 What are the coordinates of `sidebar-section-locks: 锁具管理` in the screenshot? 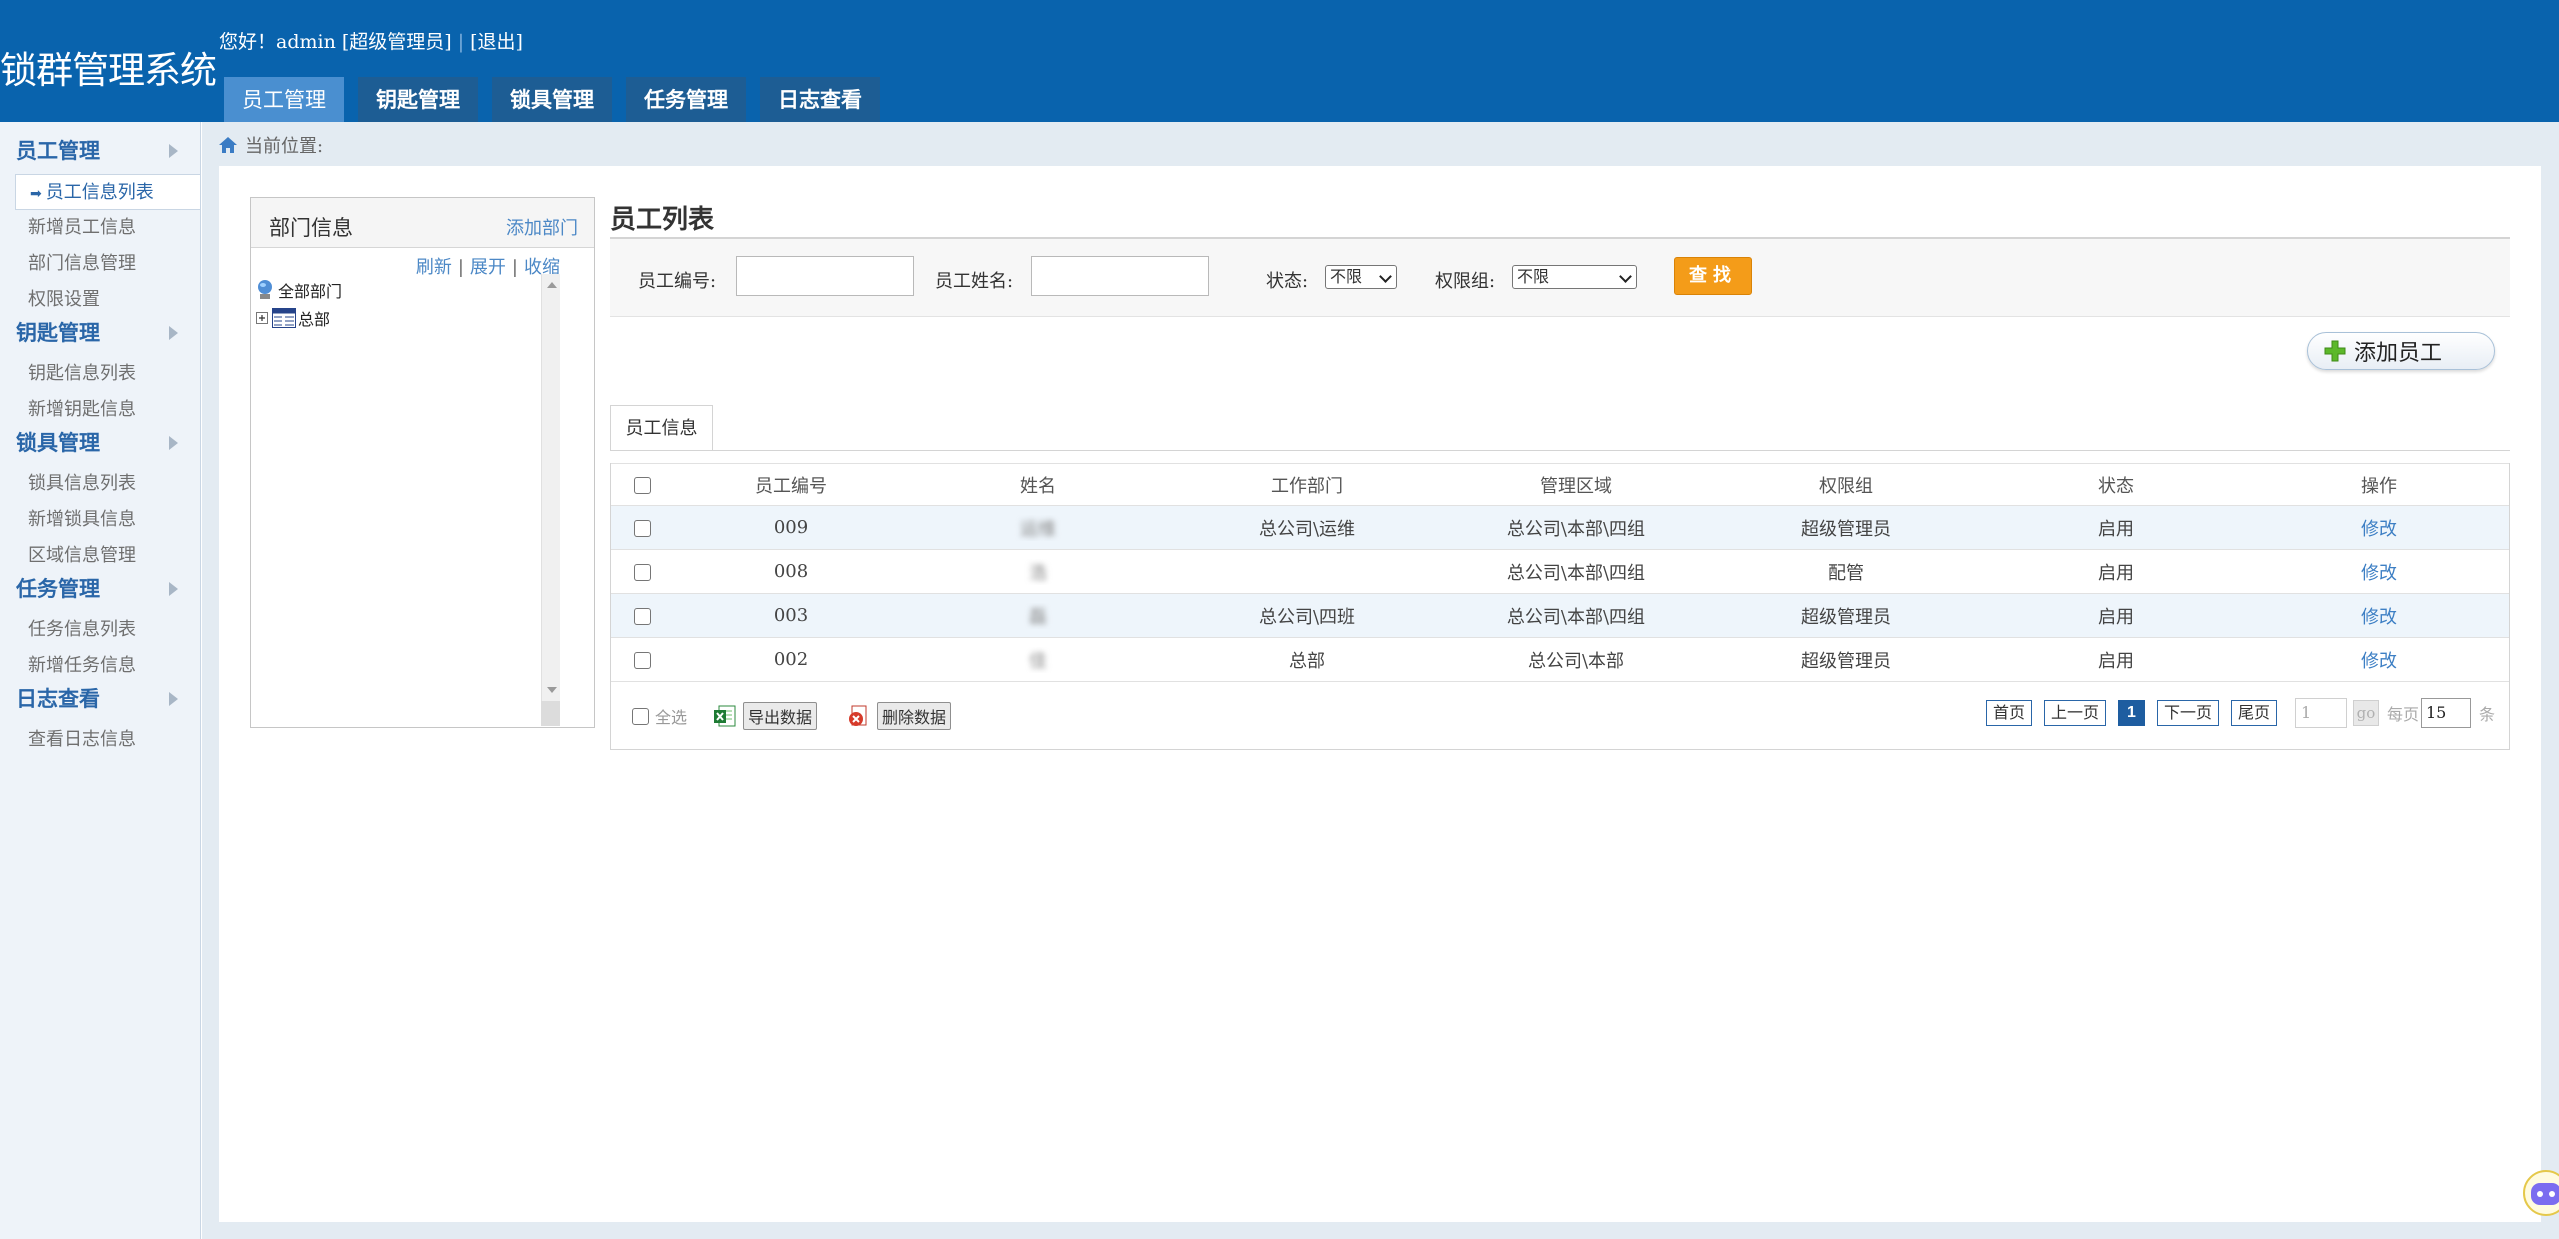 It's located at (100, 443).